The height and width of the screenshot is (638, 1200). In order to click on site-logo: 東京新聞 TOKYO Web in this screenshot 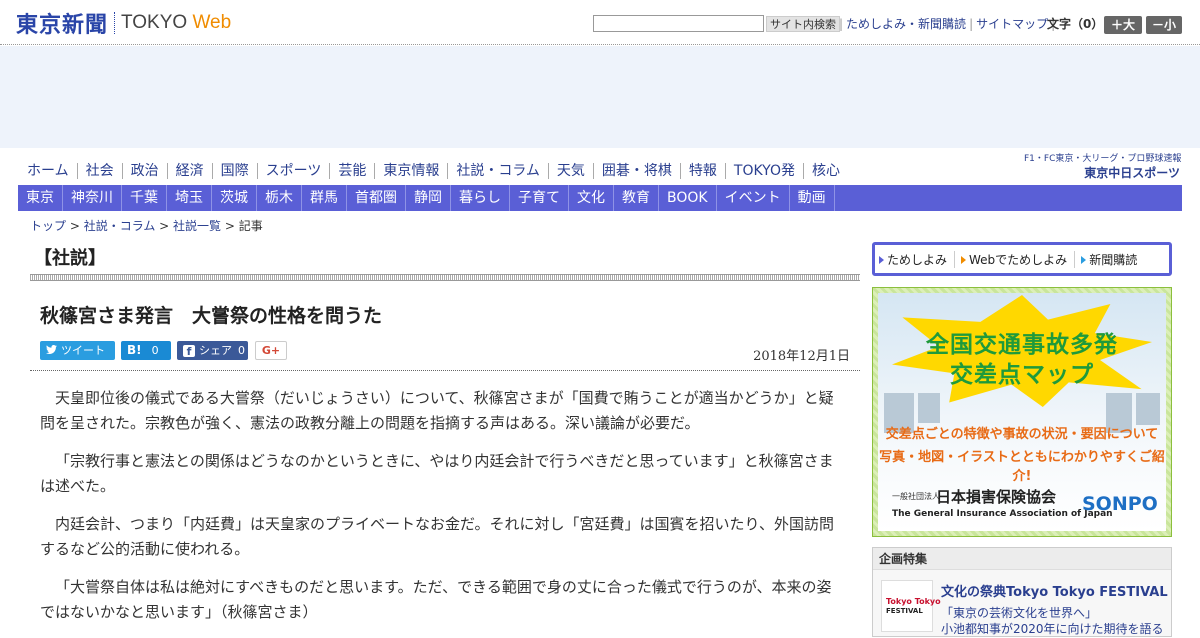, I will do `click(123, 23)`.